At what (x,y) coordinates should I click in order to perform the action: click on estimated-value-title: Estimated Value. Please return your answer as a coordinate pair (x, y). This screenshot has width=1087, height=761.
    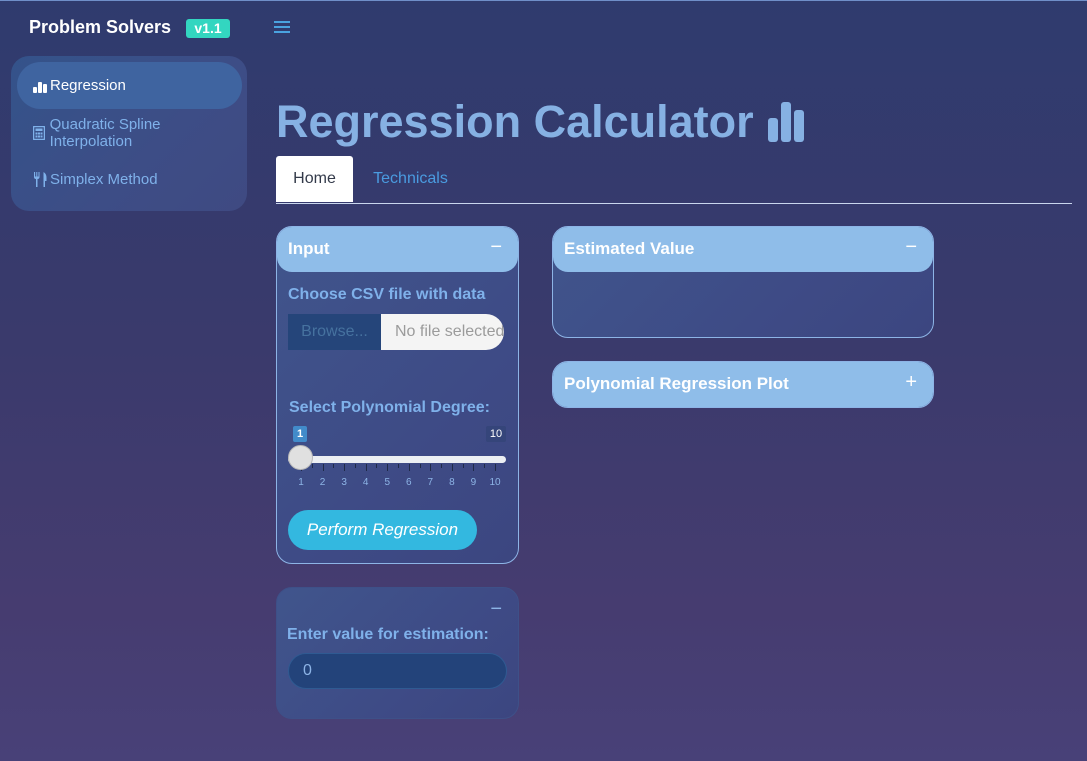
    Looking at the image, I should click on (629, 248).